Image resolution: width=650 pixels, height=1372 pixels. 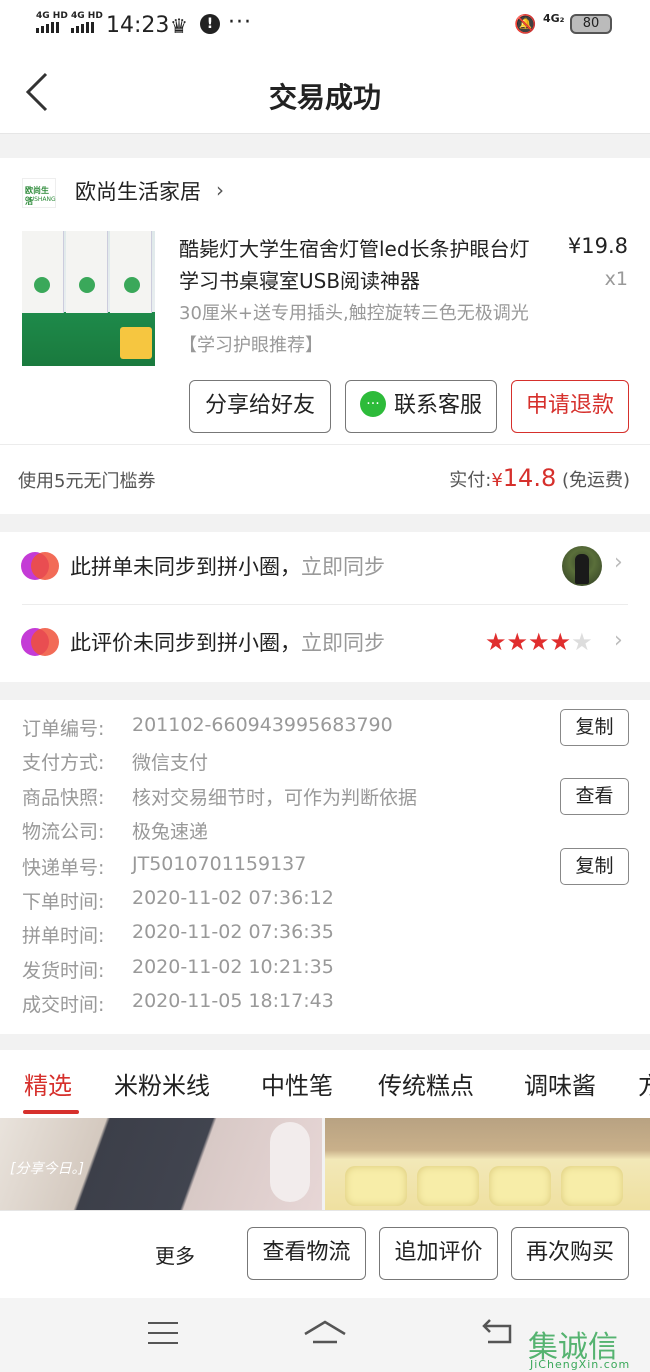 I want to click on complete-time-row: 成交时间: 2020-11-05 18:17:43, so click(x=178, y=1003).